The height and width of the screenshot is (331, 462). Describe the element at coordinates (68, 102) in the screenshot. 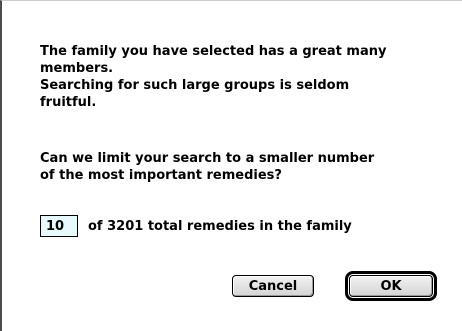

I see `message-line: fruitful.` at that location.